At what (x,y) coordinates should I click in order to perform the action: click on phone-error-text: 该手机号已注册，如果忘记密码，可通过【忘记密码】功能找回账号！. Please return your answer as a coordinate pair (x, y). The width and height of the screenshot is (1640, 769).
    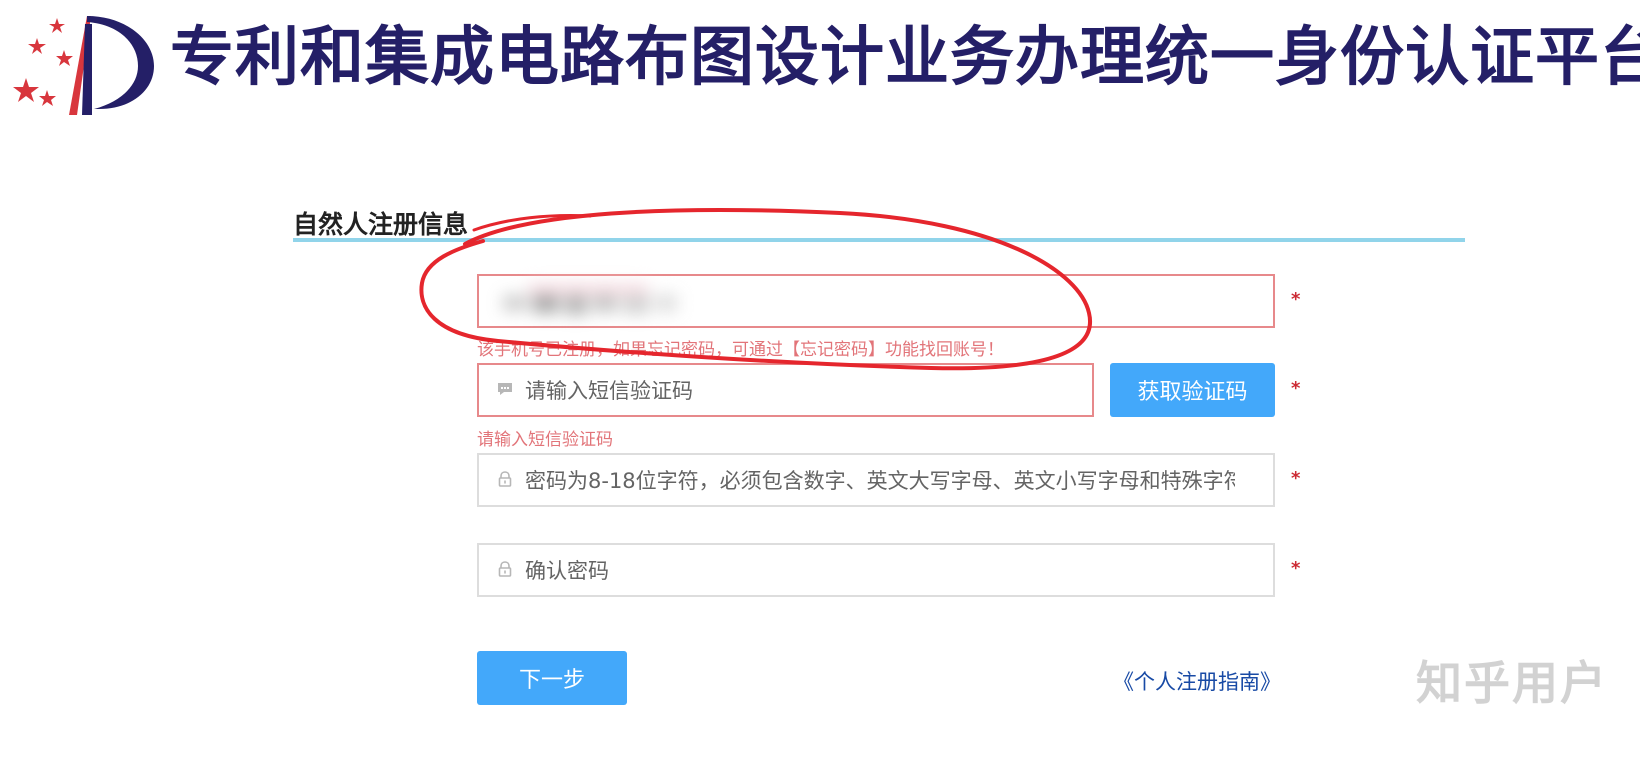
    Looking at the image, I should click on (740, 350).